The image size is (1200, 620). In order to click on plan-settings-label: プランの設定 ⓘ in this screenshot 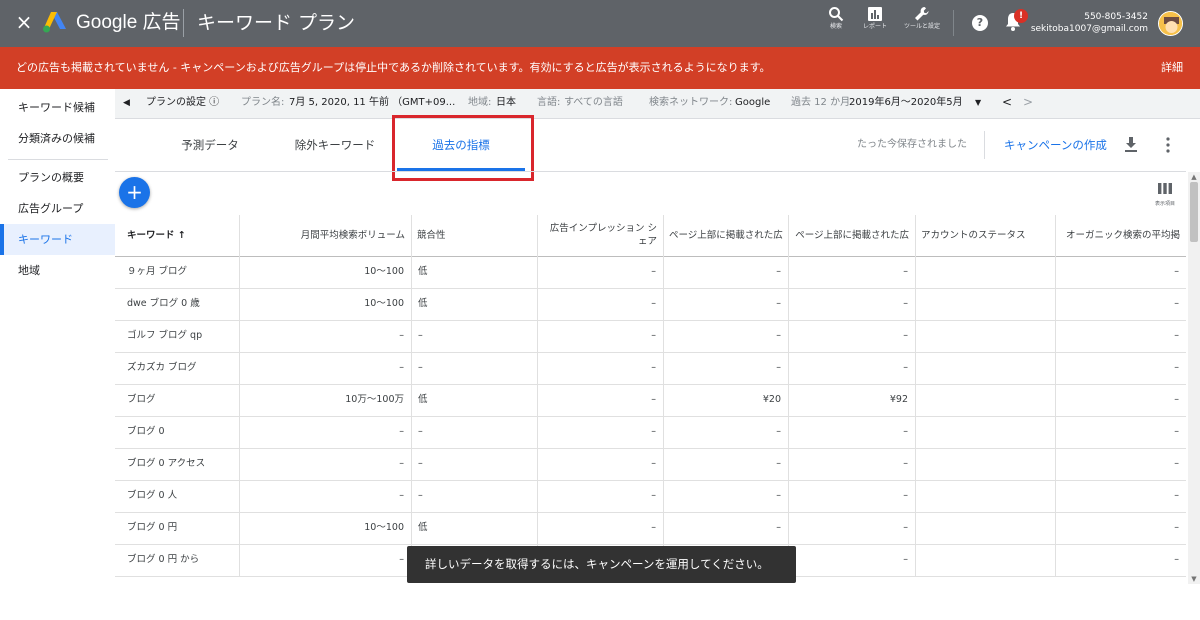, I will do `click(182, 103)`.